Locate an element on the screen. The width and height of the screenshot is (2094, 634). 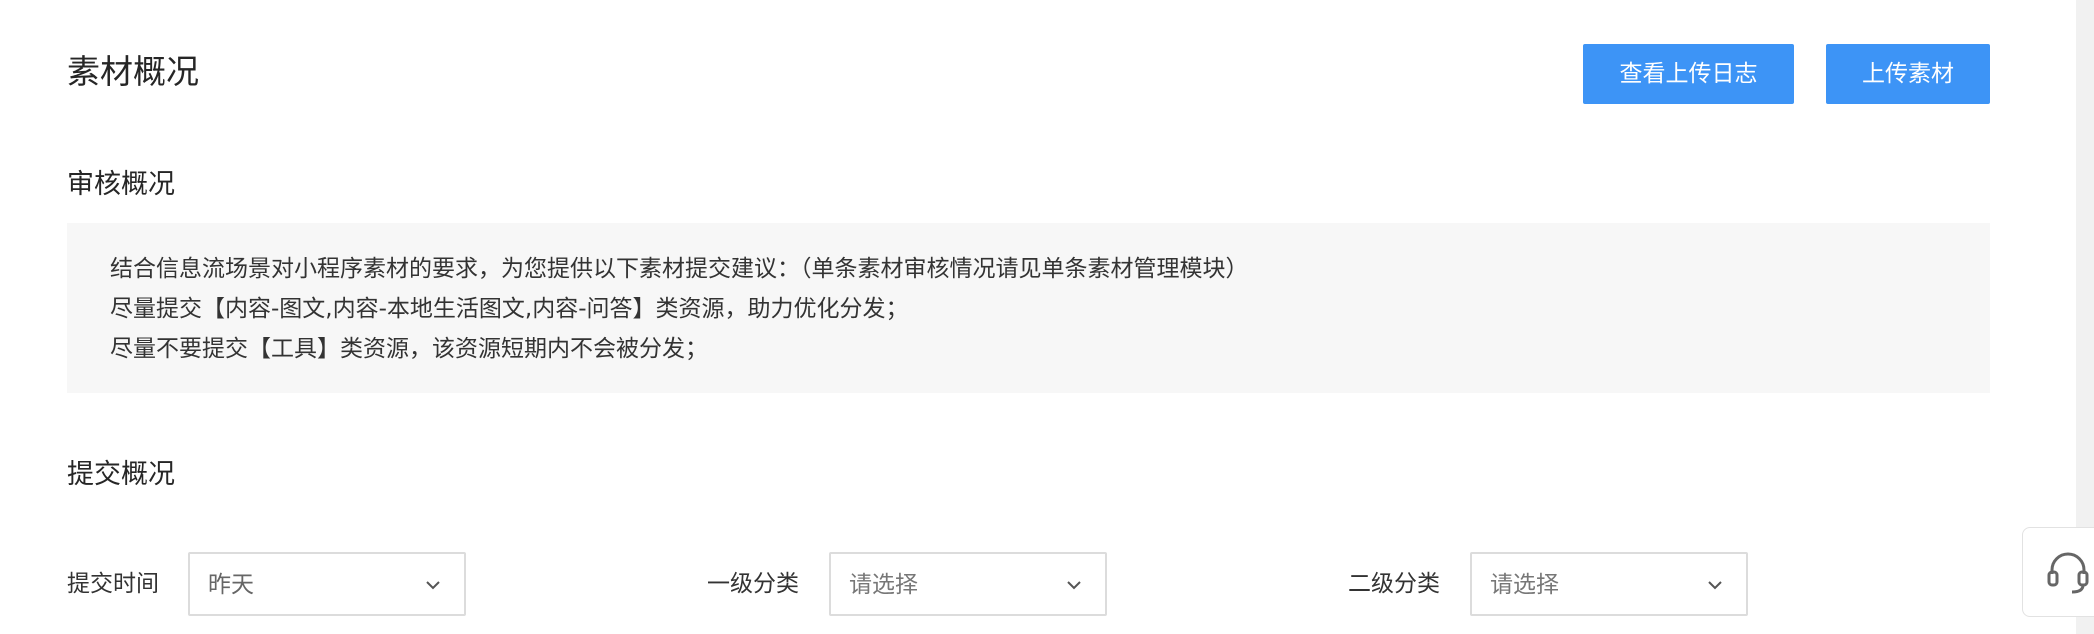
category-level1-placeholder: 请选择 is located at coordinates (883, 585).